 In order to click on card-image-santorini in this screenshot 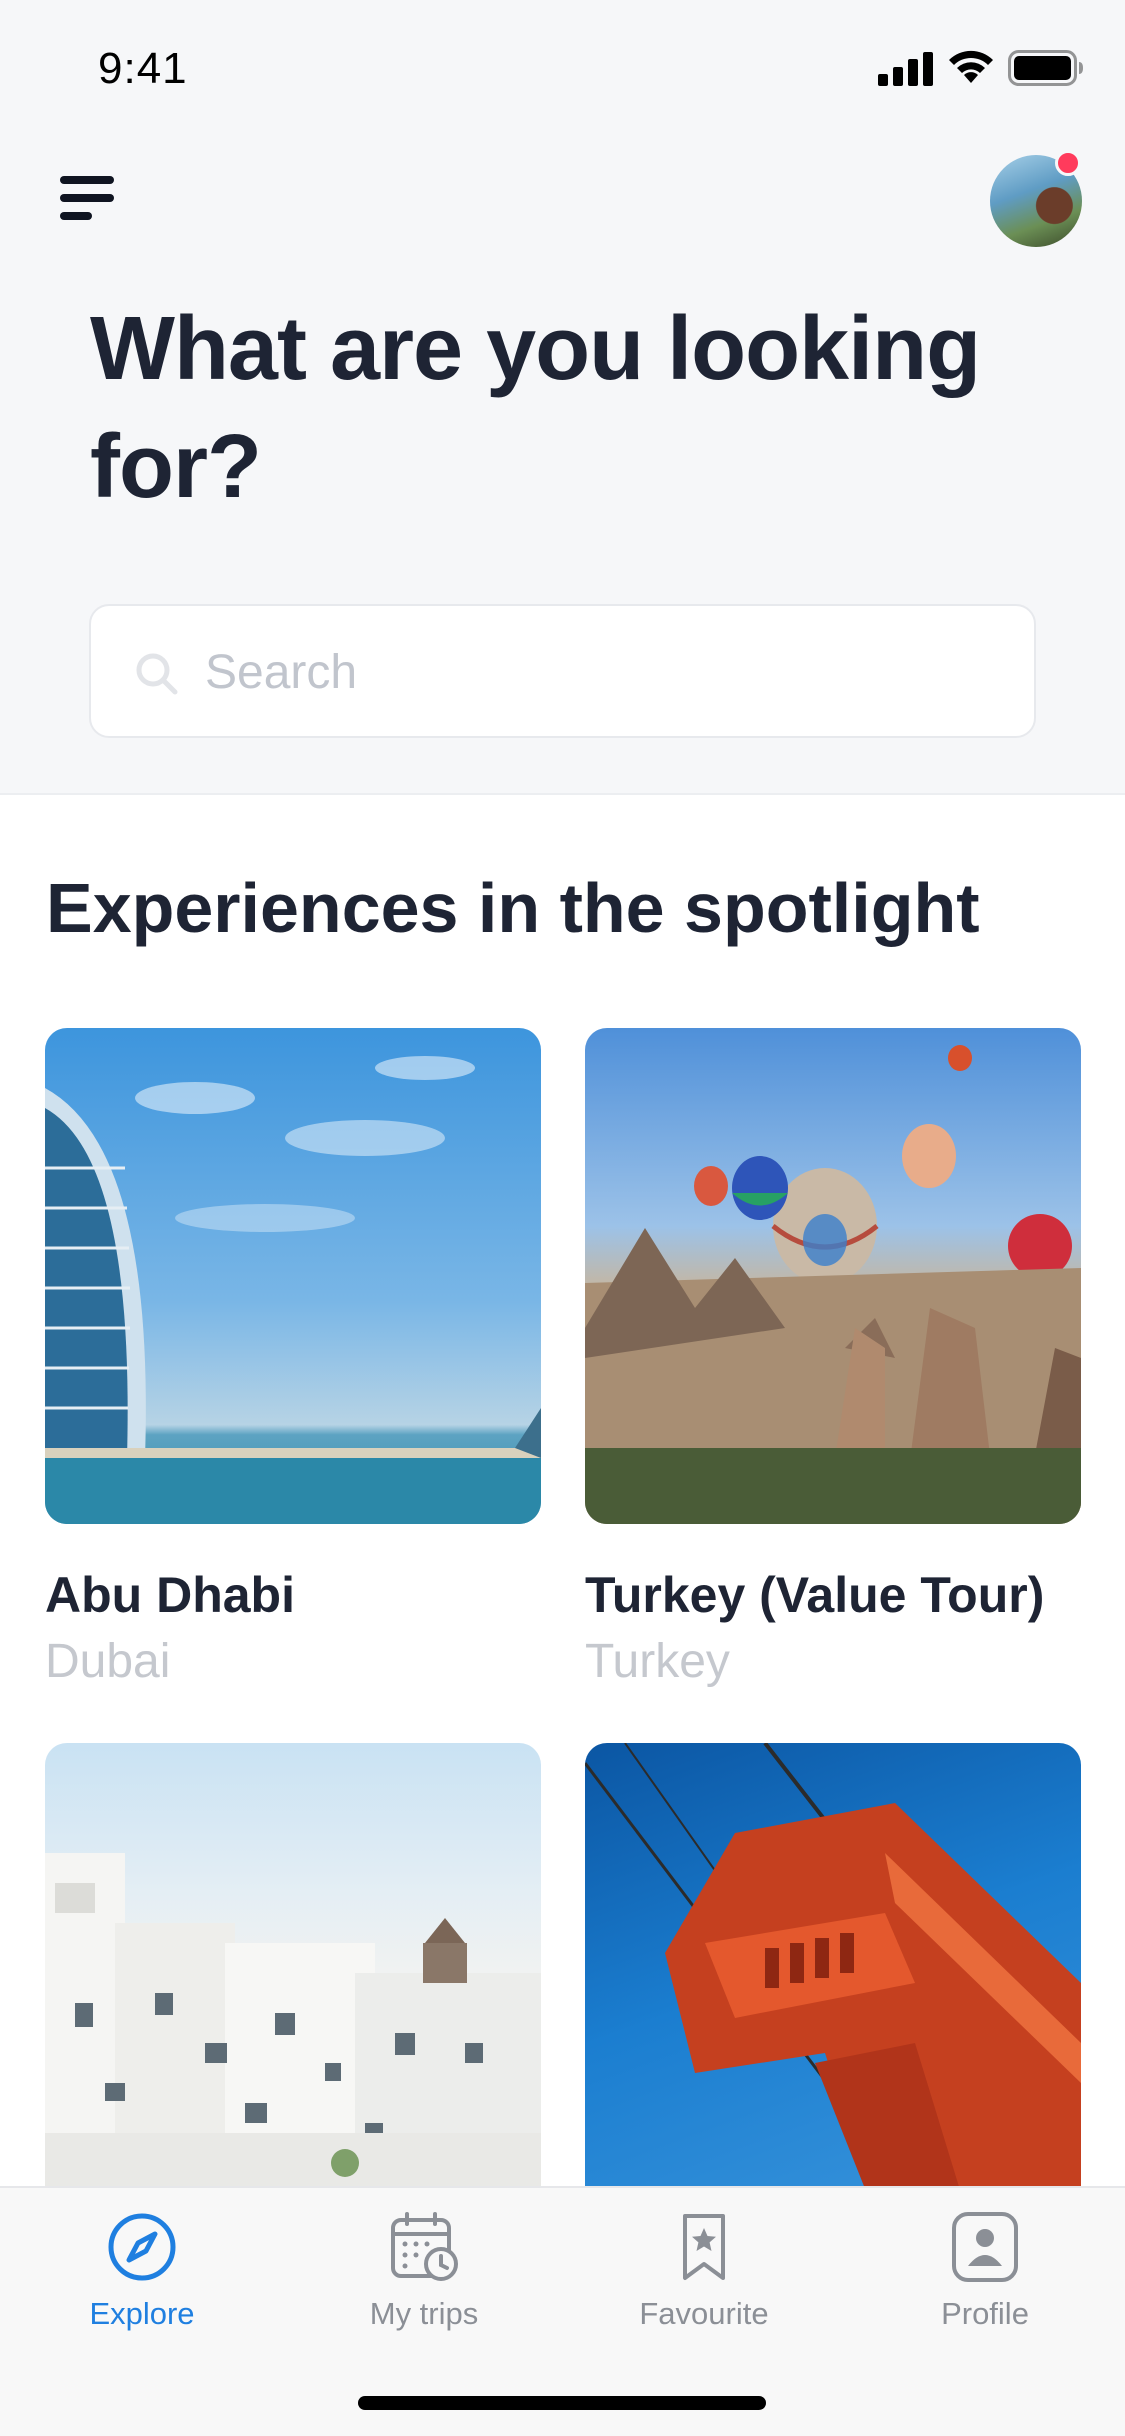, I will do `click(293, 1991)`.